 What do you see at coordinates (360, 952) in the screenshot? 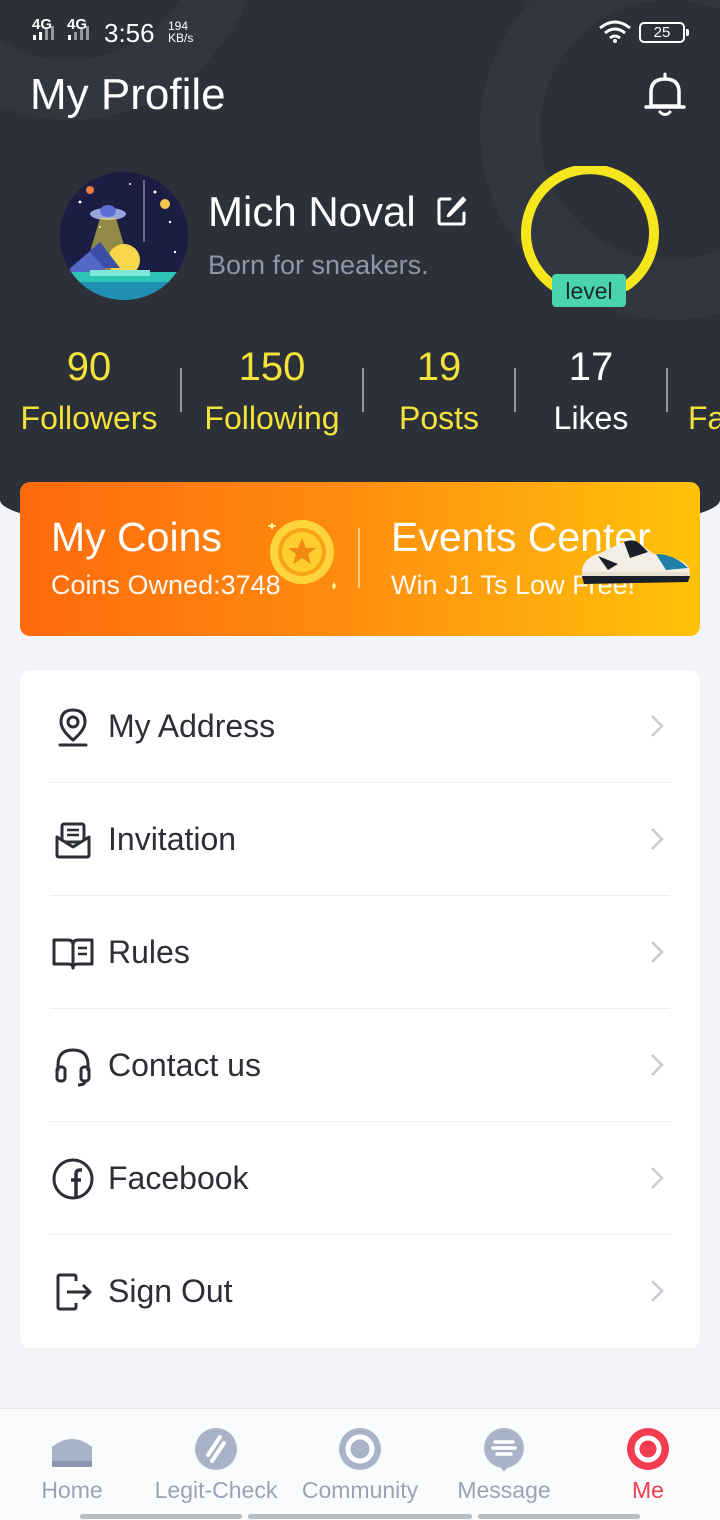
I see `menu-item-rules: Rules` at bounding box center [360, 952].